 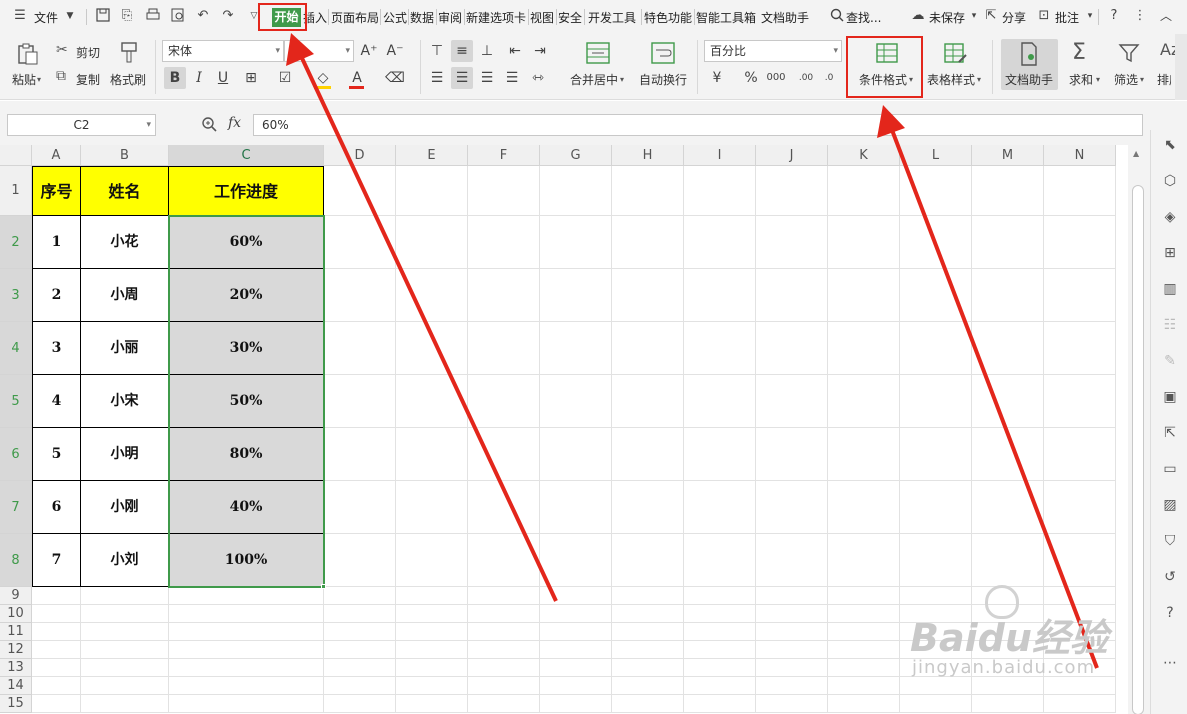 I want to click on arrowhead-start-tab, so click(x=300, y=49).